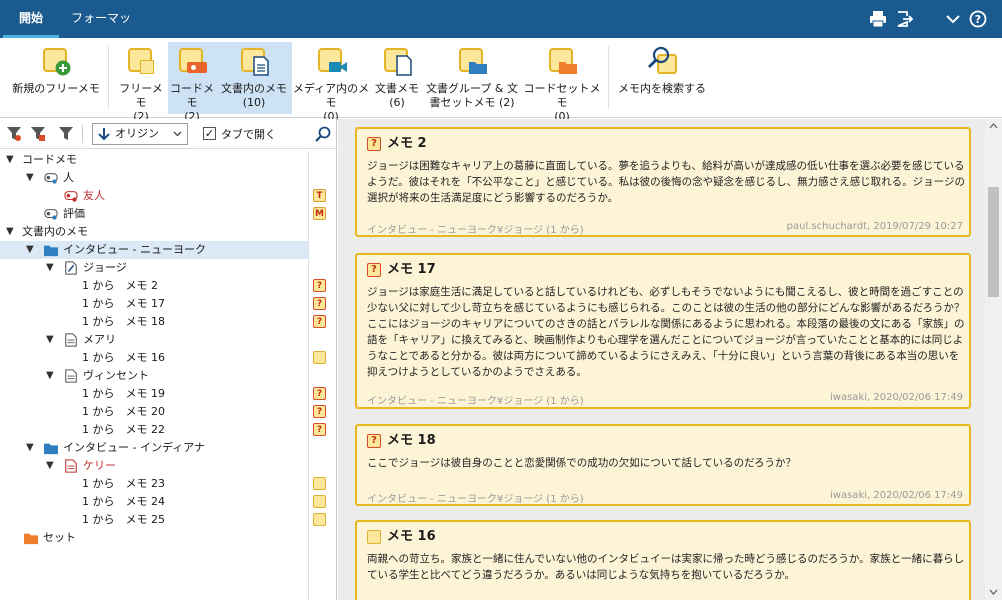 This screenshot has width=1002, height=600. Describe the element at coordinates (401, 537) in the screenshot. I see `memo-card-title: メモ 16` at that location.